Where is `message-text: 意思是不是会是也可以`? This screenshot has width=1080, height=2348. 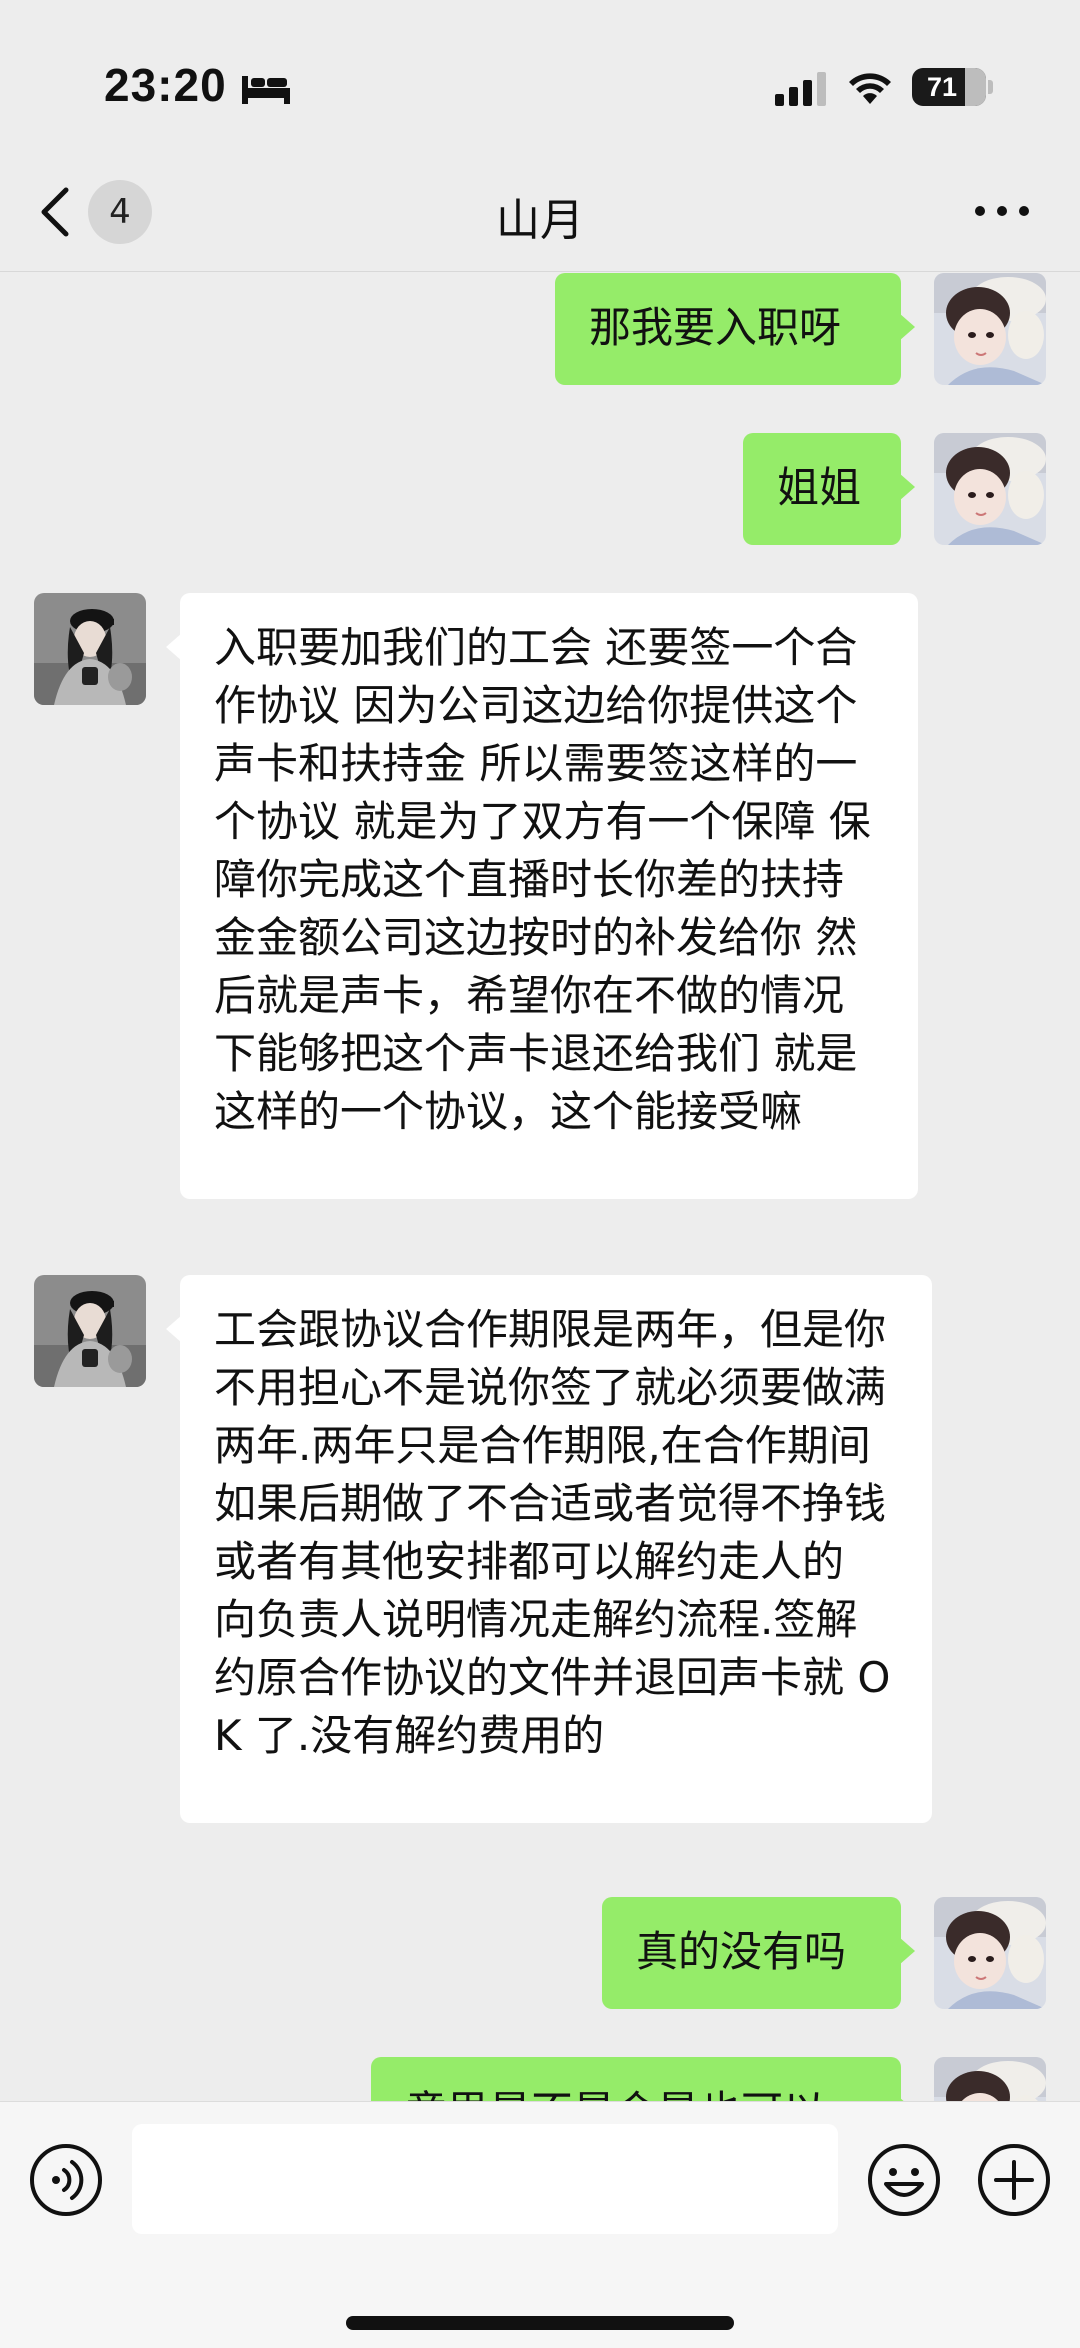
message-text: 意思是不是会是也可以 is located at coordinates (636, 2092).